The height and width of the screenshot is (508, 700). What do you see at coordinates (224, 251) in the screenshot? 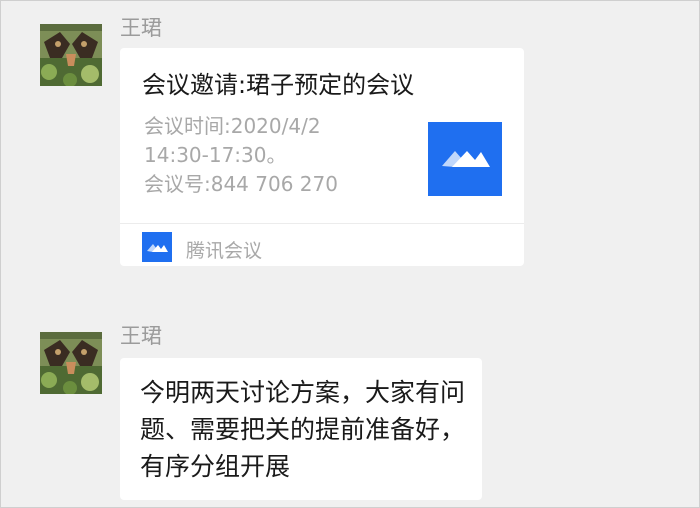
I see `card-app-name: 腾讯会议` at bounding box center [224, 251].